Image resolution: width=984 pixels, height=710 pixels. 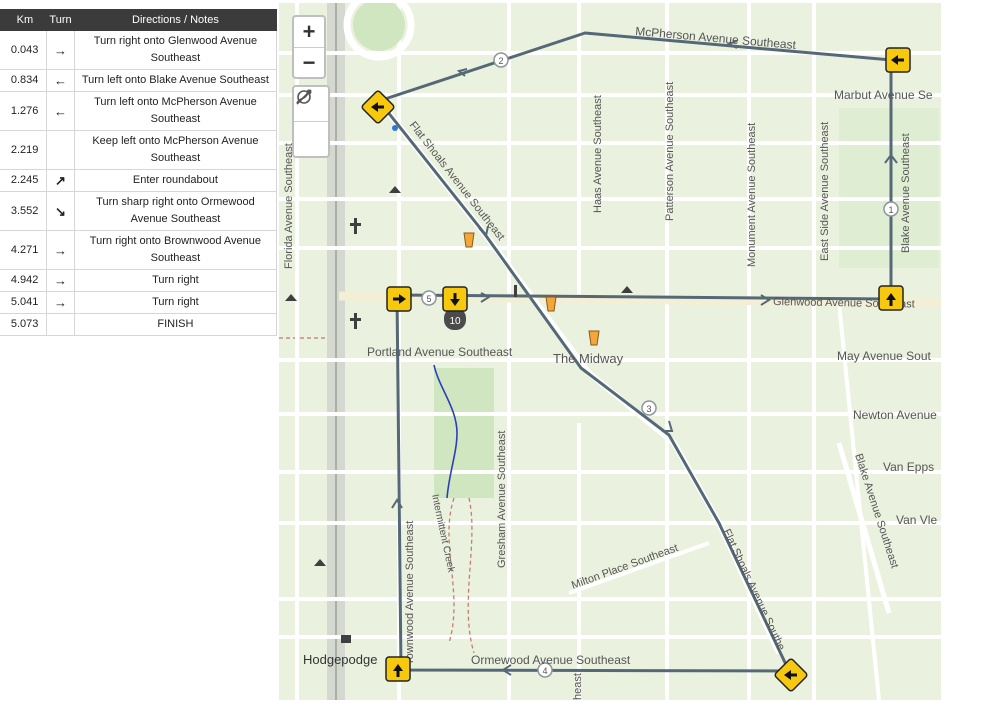 What do you see at coordinates (455, 321) in the screenshot?
I see `svg-text: 10` at bounding box center [455, 321].